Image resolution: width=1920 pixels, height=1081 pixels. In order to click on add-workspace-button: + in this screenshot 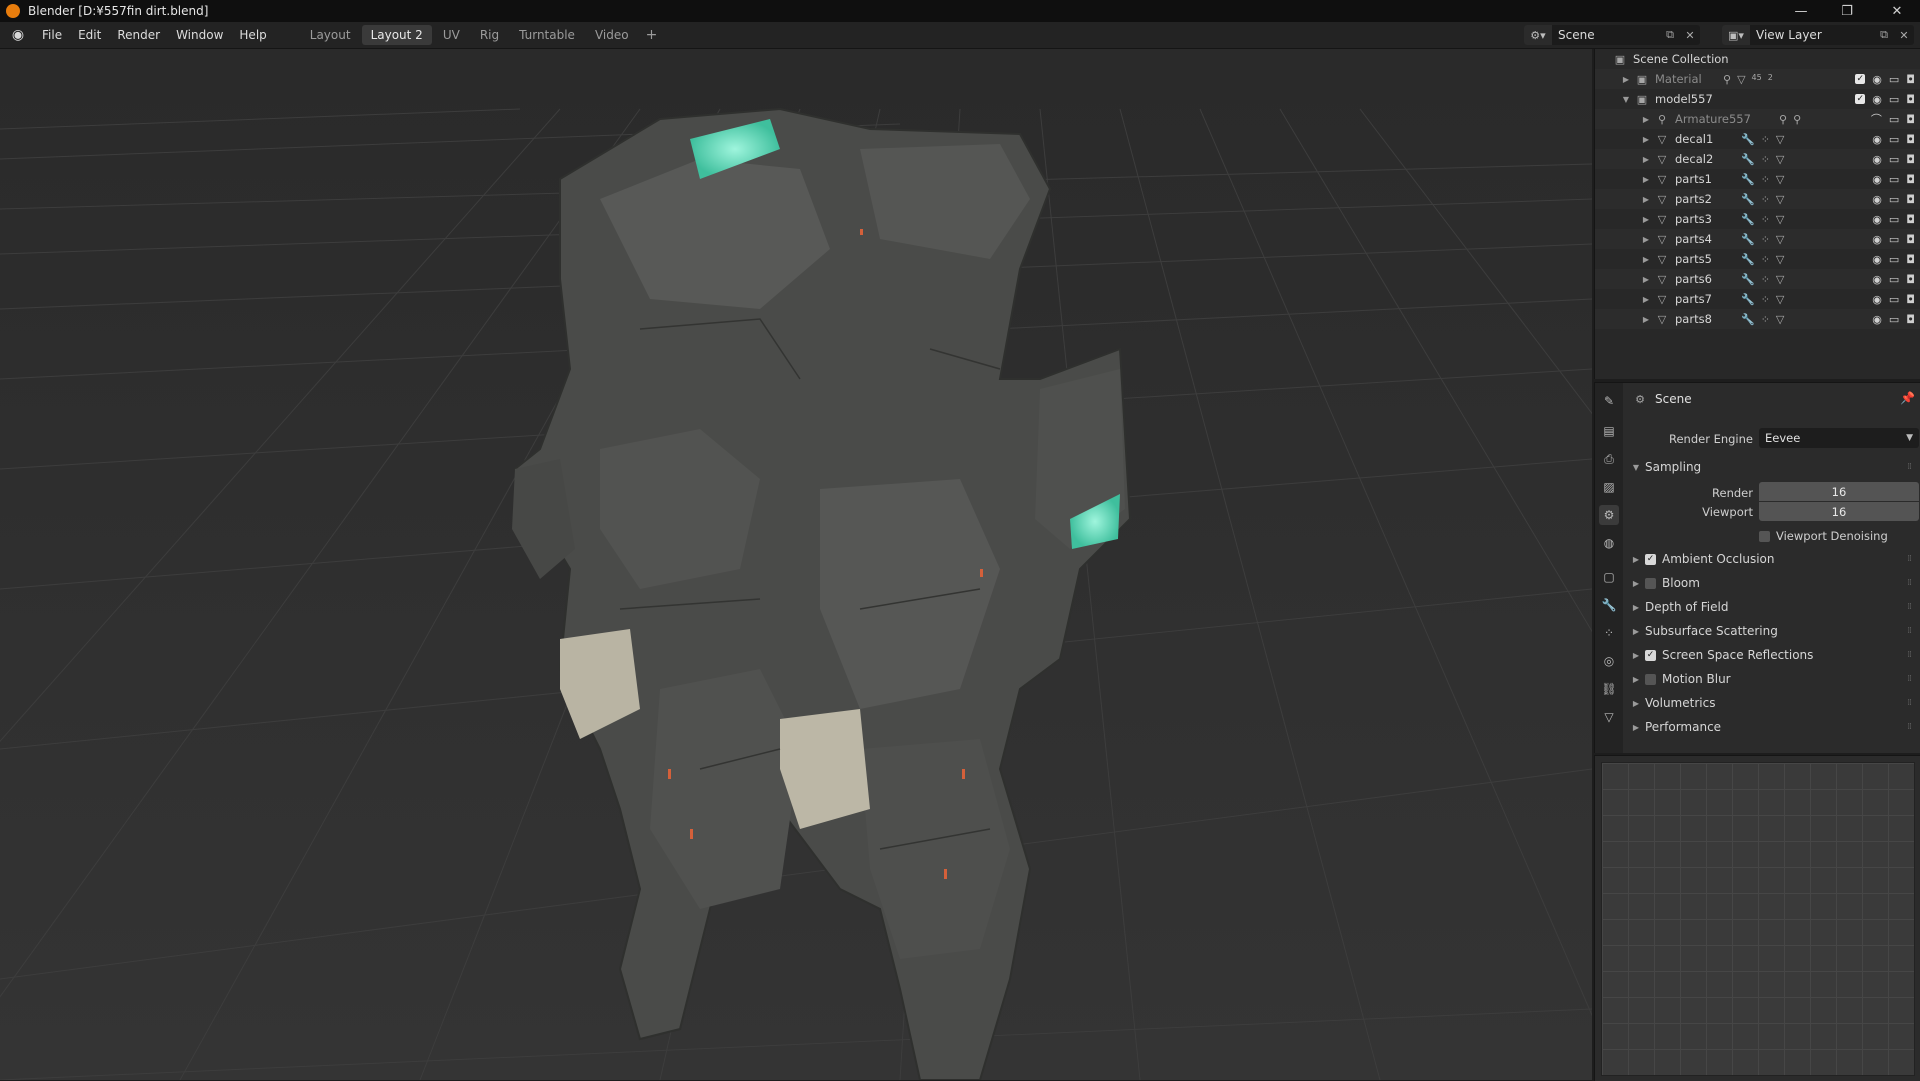, I will do `click(652, 35)`.